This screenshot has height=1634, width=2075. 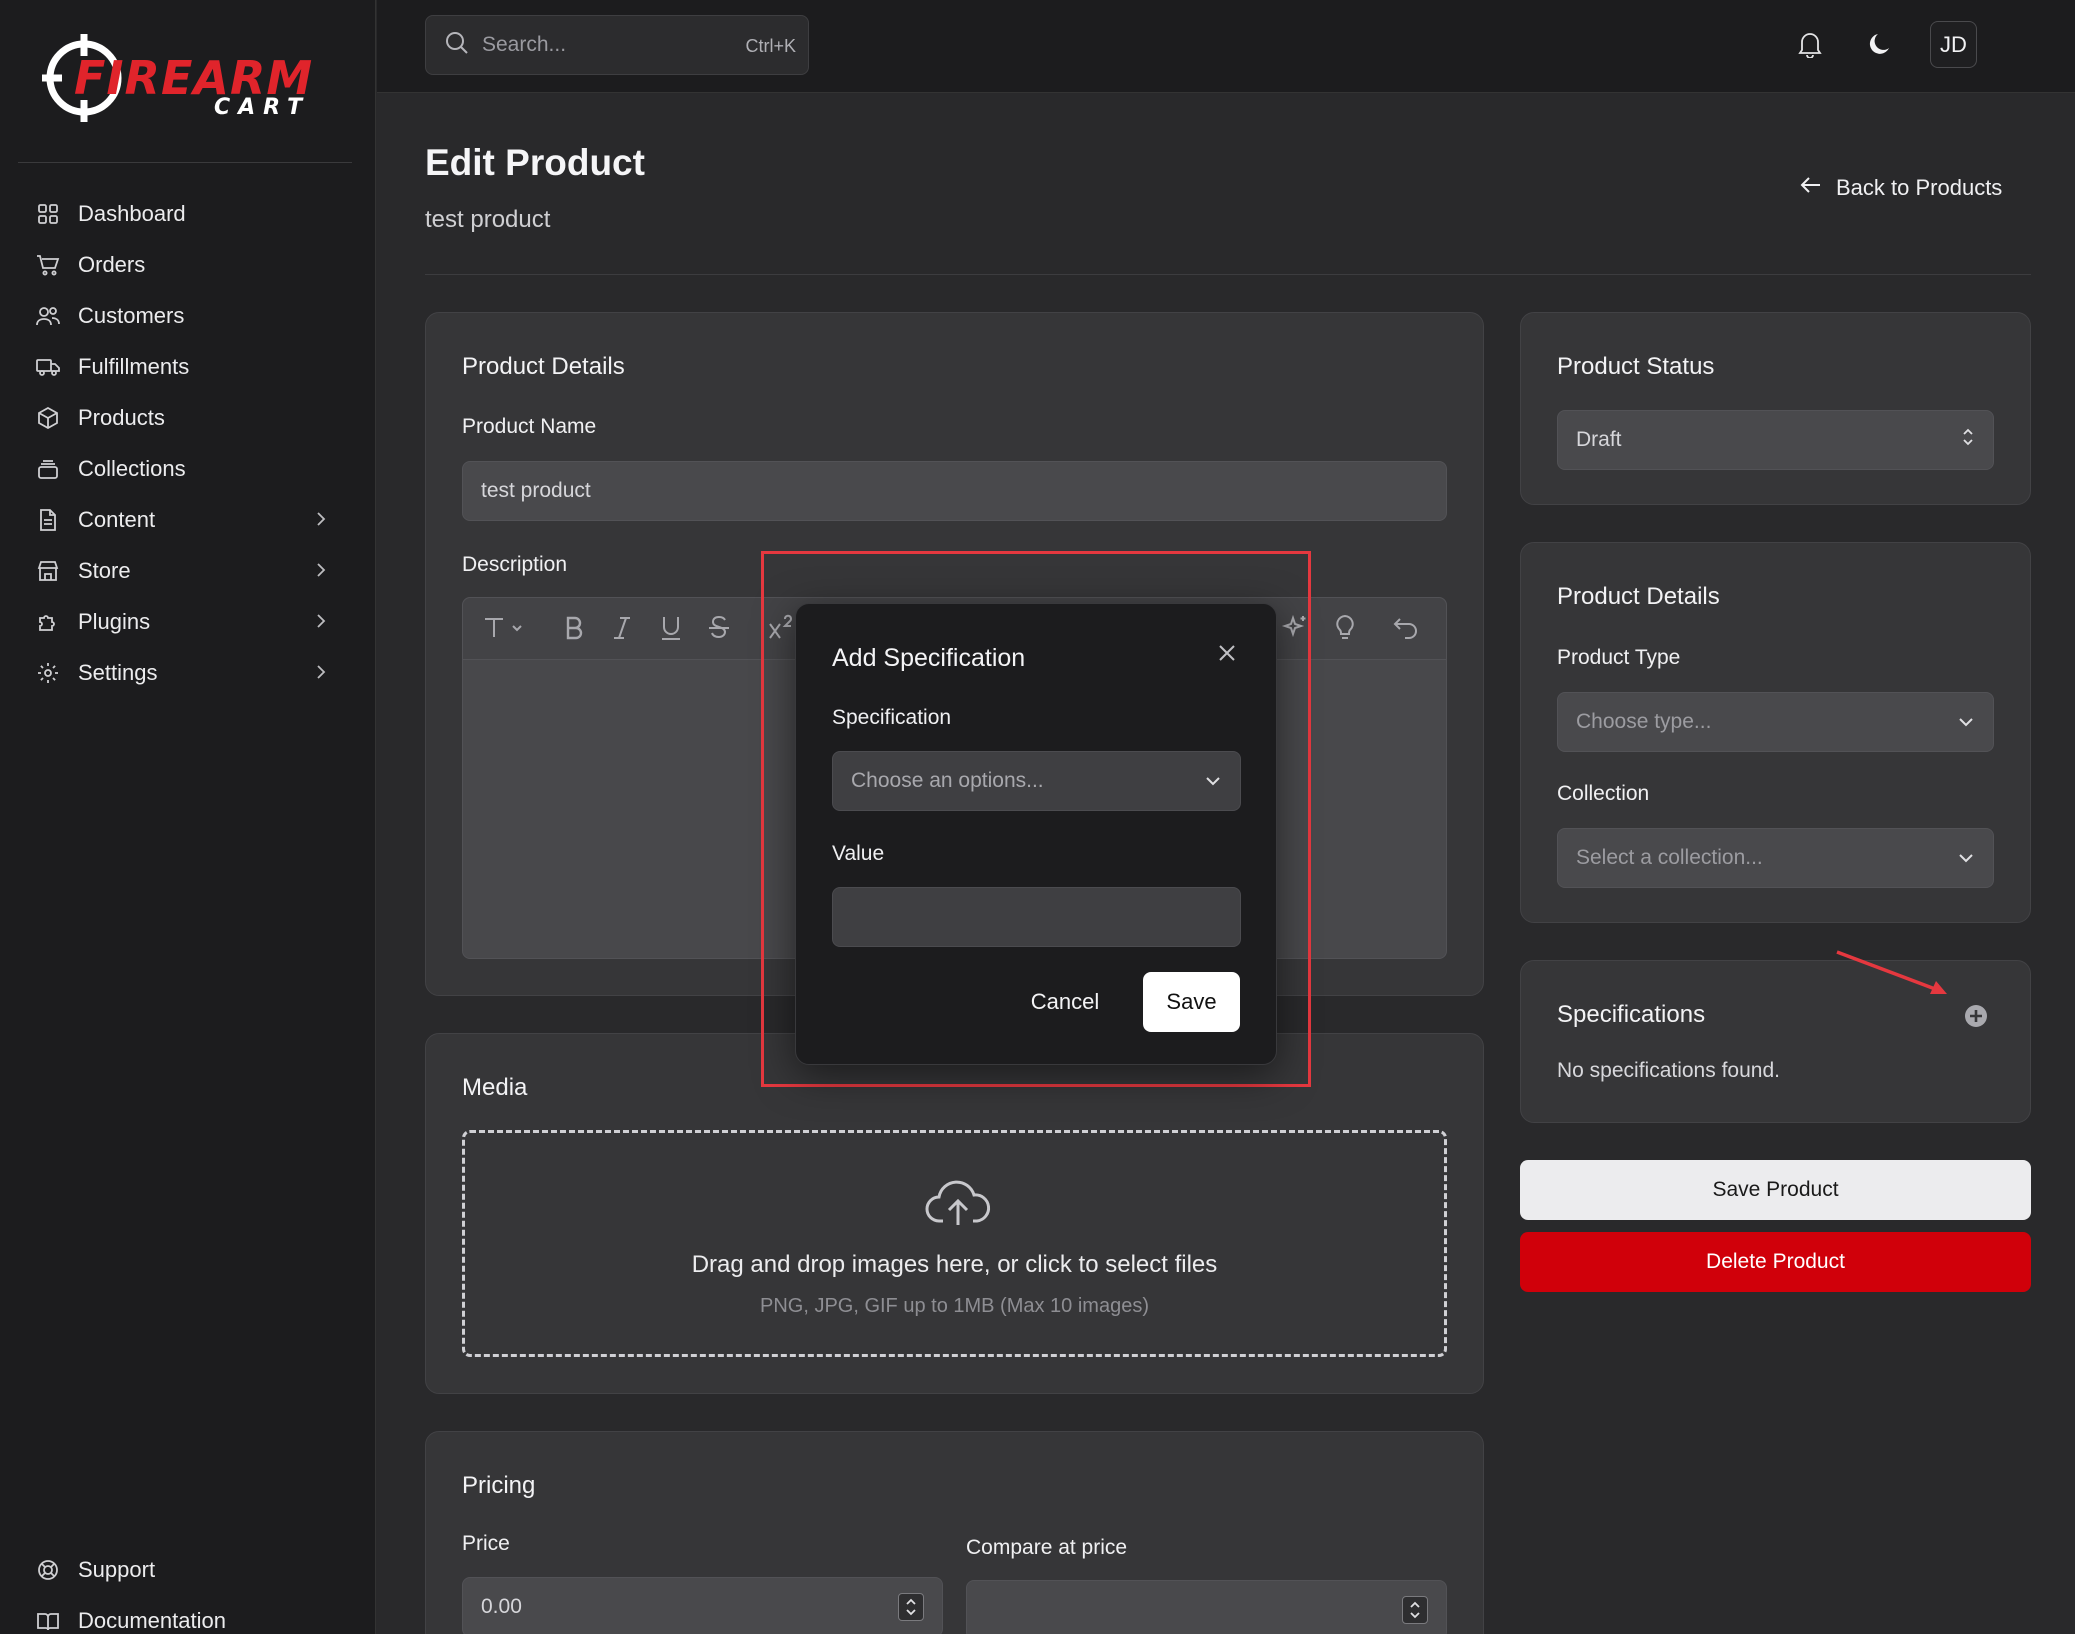 I want to click on underline-icon, so click(x=671, y=631).